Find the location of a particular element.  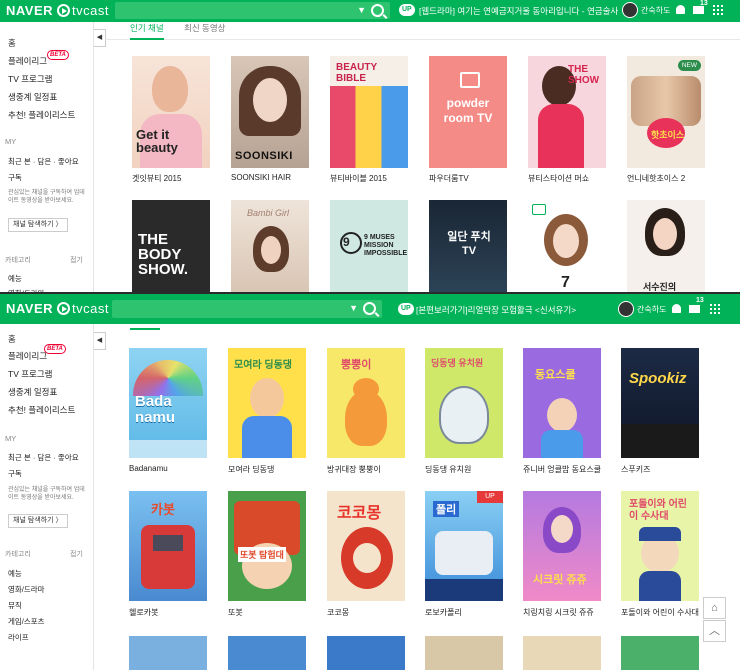

channel-thumbnail: BEAUTY BIBLE is located at coordinates (369, 112).